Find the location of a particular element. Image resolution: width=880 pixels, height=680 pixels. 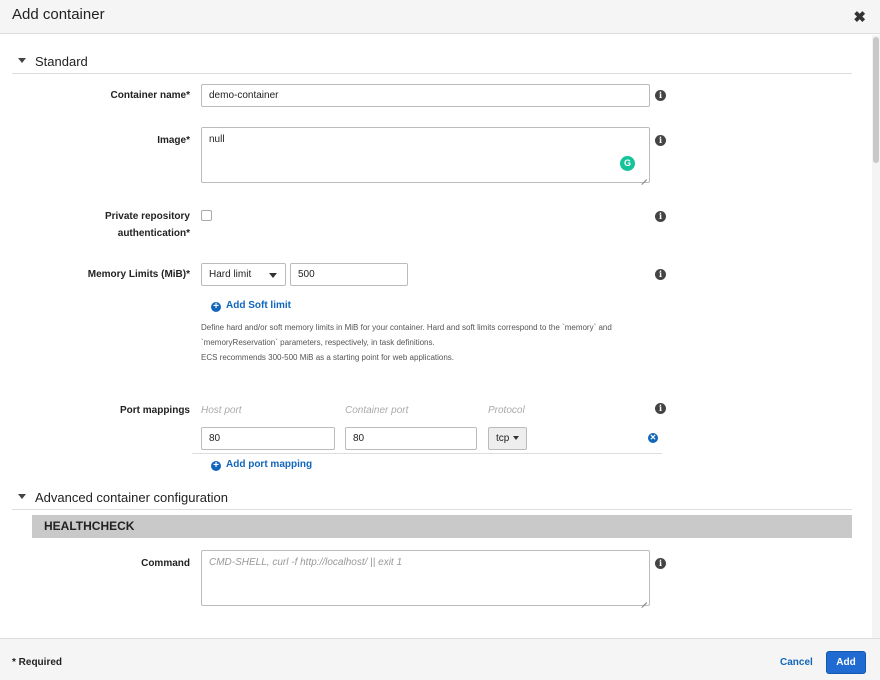

protocol-select: tcp is located at coordinates (508, 438).